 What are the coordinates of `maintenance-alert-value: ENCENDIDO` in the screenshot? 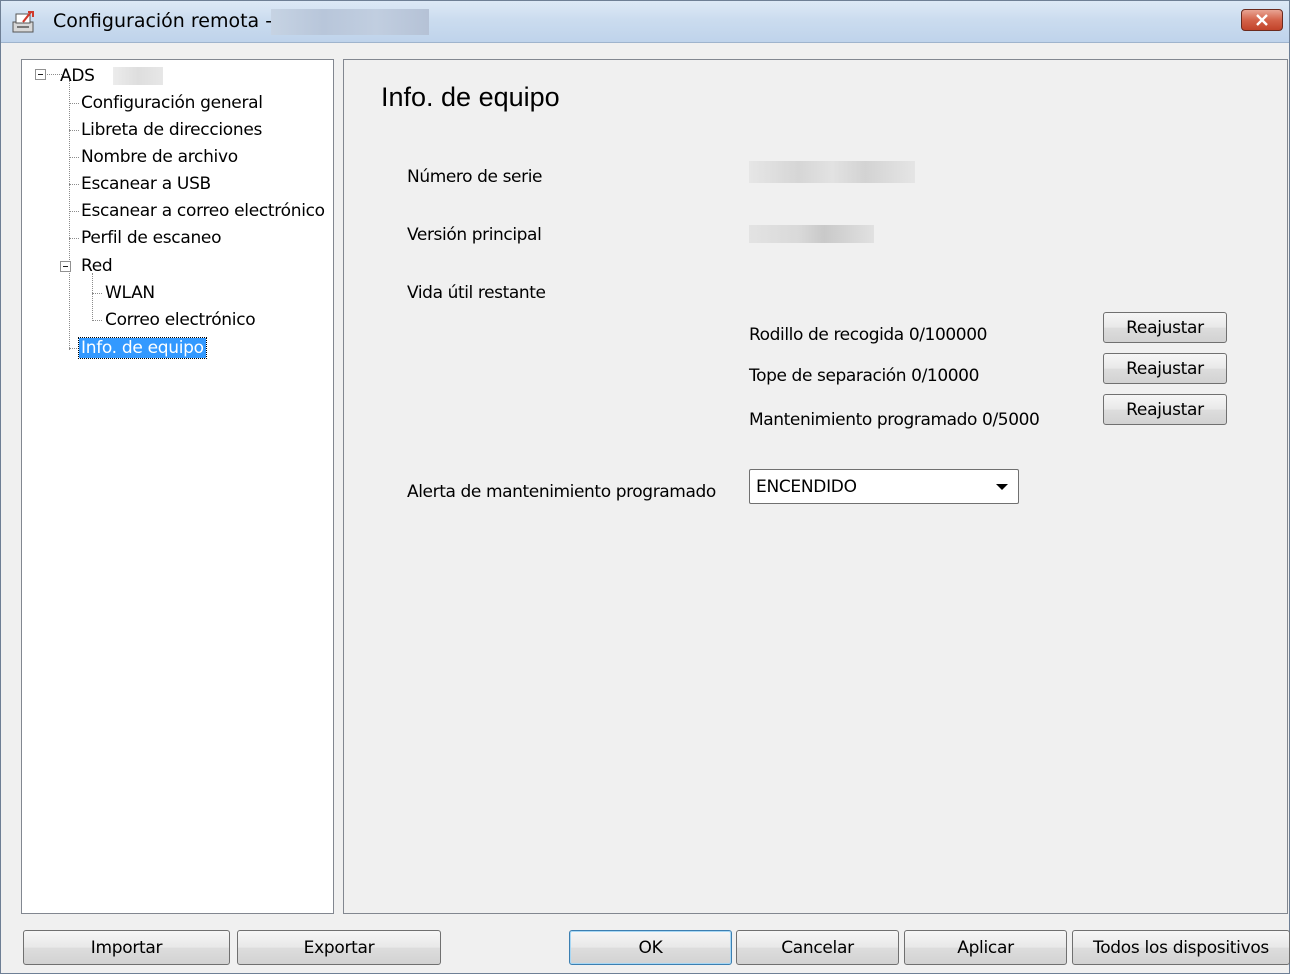 It's located at (806, 487).